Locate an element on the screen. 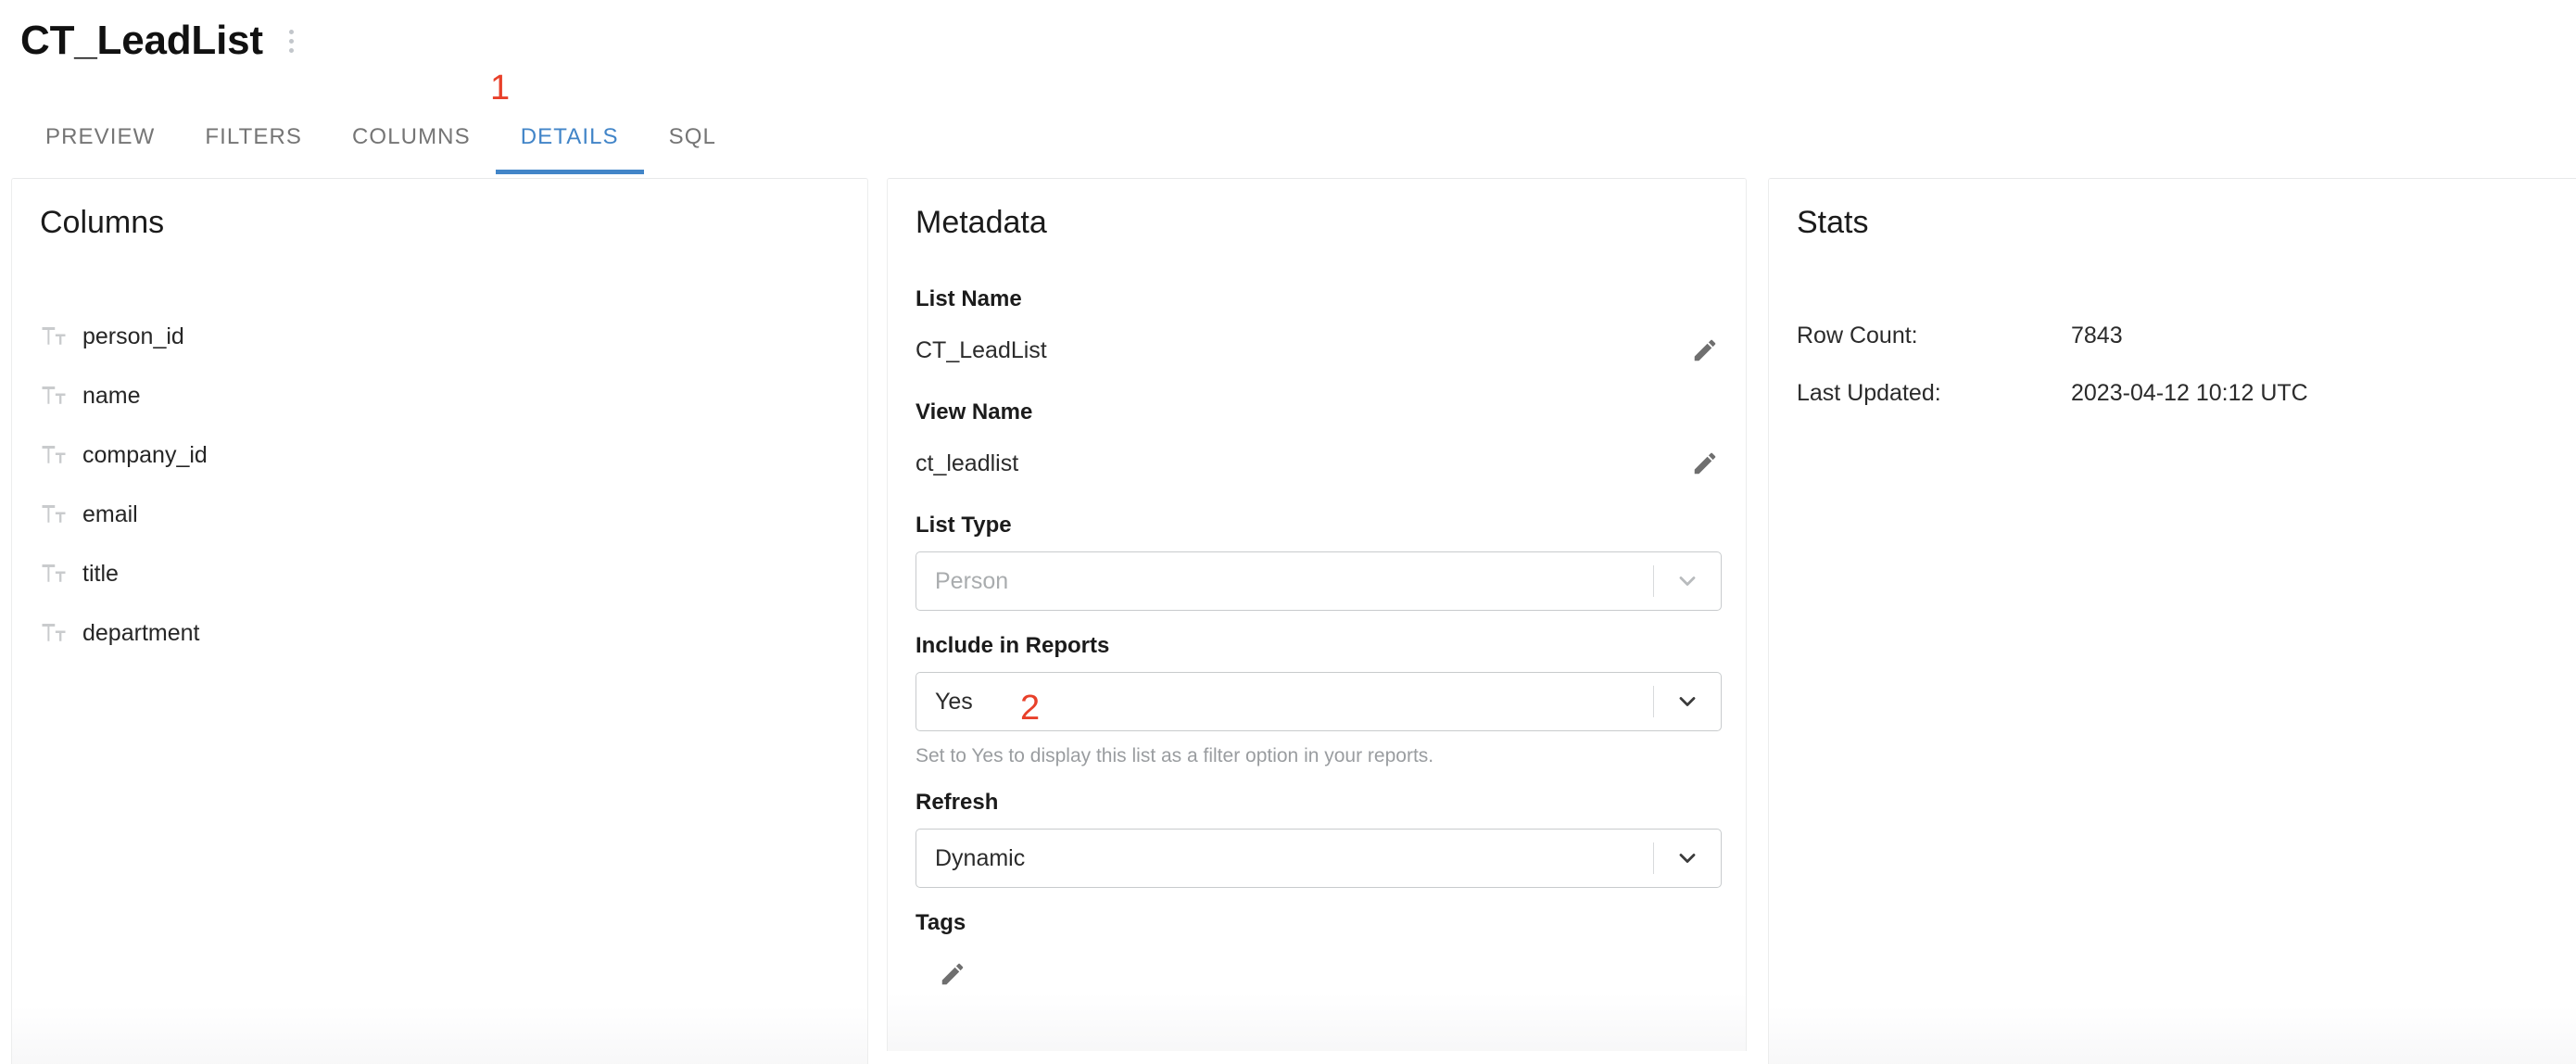 The width and height of the screenshot is (2576, 1064). list-type-label: List Type is located at coordinates (964, 525).